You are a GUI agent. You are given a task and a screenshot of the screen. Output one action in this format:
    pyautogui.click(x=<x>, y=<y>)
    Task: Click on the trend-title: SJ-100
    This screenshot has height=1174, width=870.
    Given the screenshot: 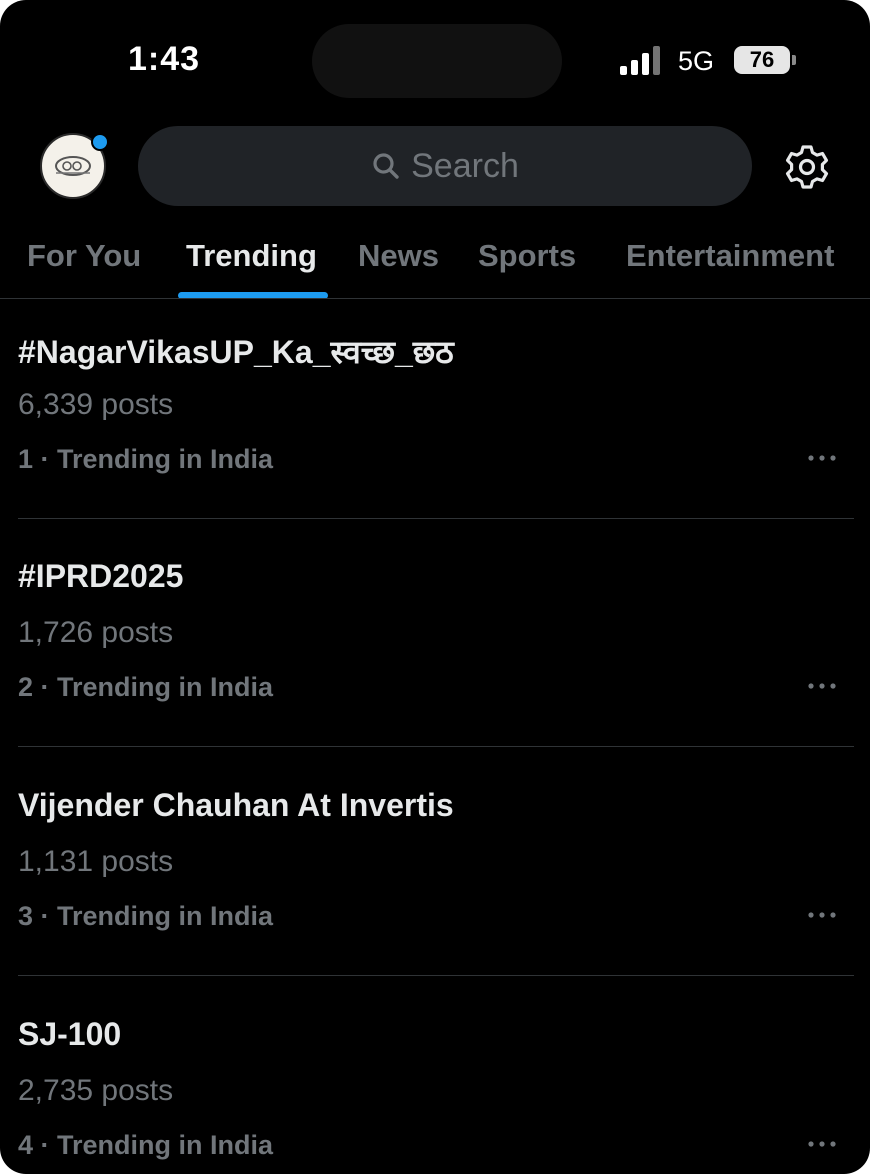 What is the action you would take?
    pyautogui.click(x=70, y=1034)
    